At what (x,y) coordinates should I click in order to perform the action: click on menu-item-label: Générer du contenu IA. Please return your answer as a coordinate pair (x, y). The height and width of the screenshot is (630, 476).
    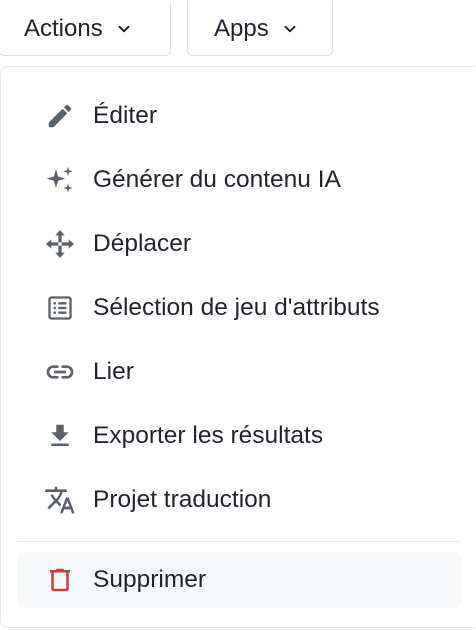
    Looking at the image, I should click on (217, 179).